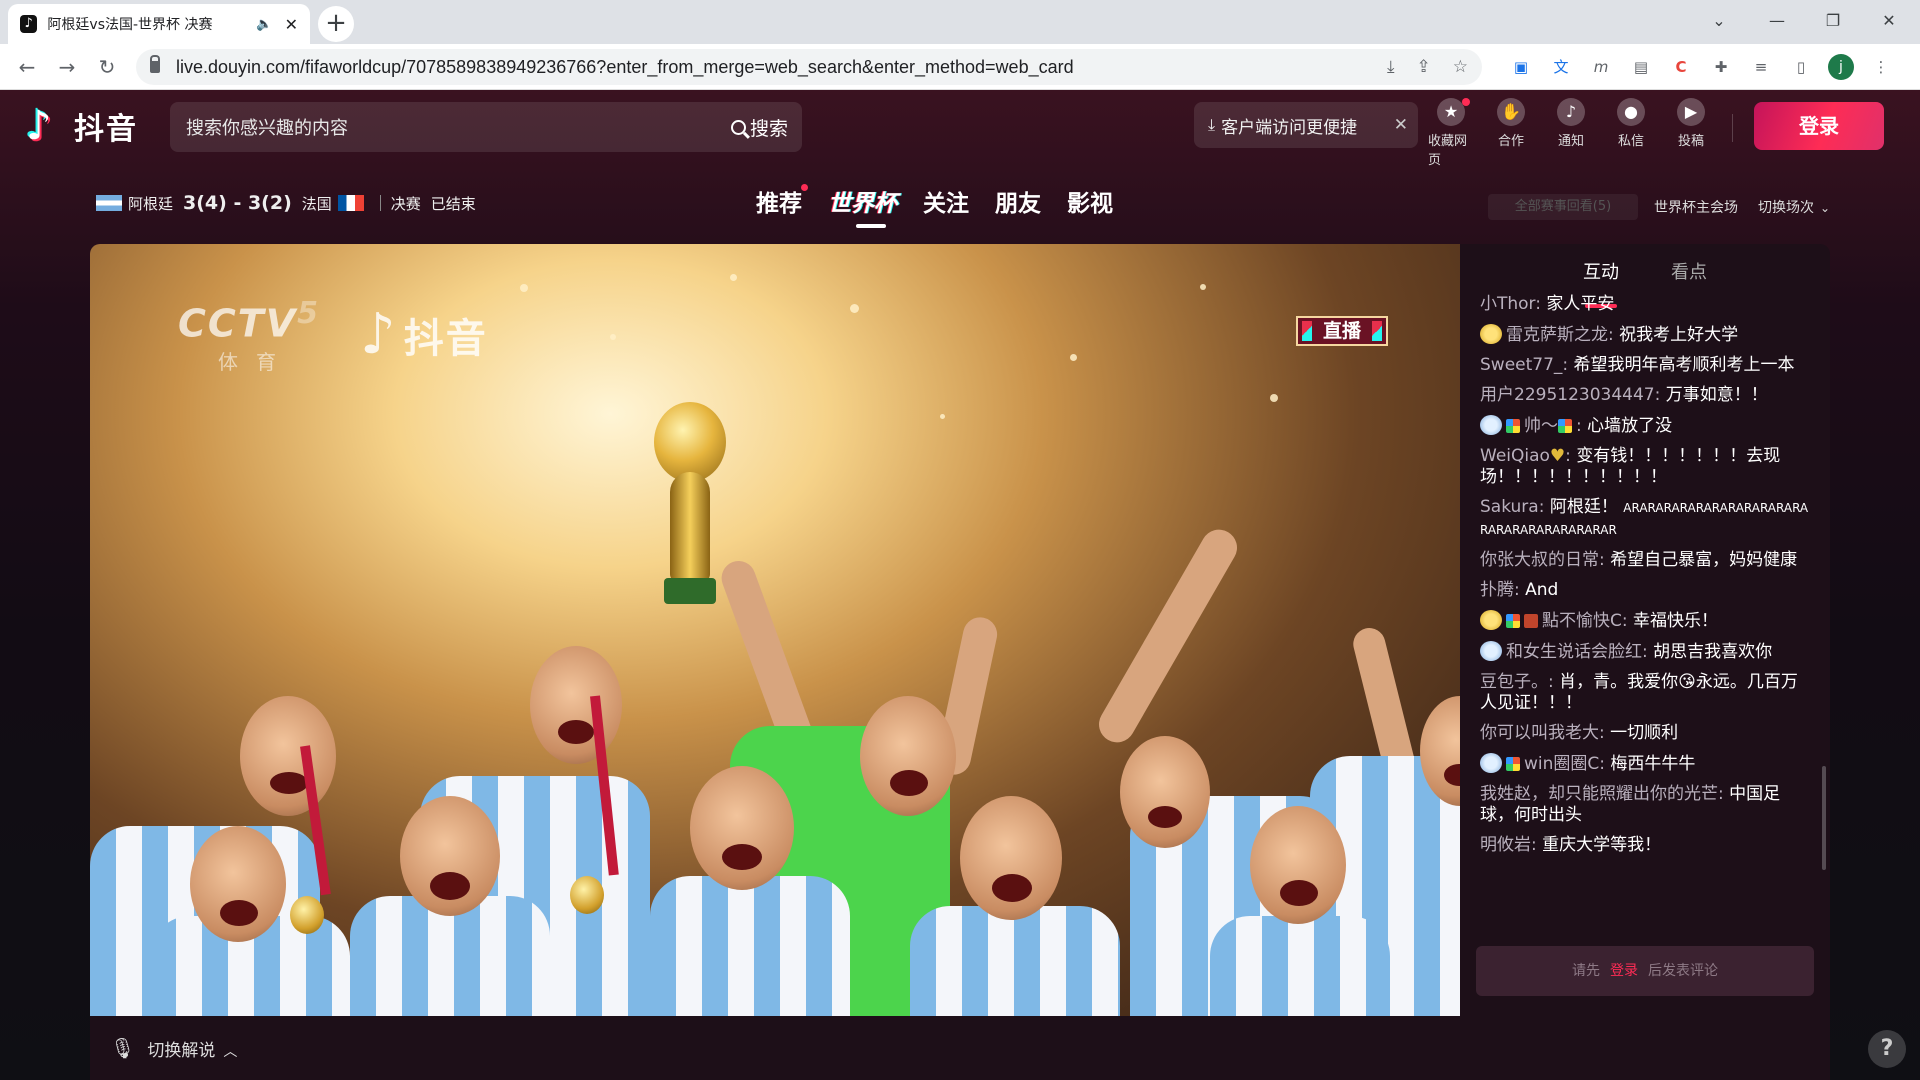 This screenshot has width=1920, height=1080. Describe the element at coordinates (230, 1051) in the screenshot. I see `chevron-up-icon: ︿` at that location.